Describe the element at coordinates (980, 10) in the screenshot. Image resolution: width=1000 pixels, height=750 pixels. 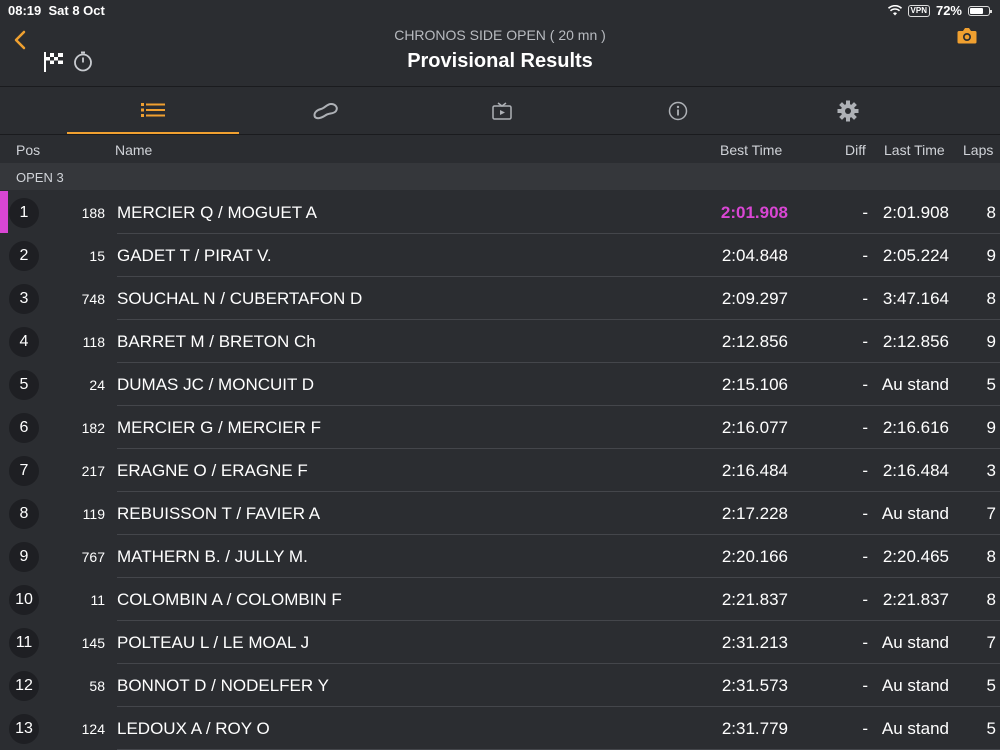
I see `battery-icon` at that location.